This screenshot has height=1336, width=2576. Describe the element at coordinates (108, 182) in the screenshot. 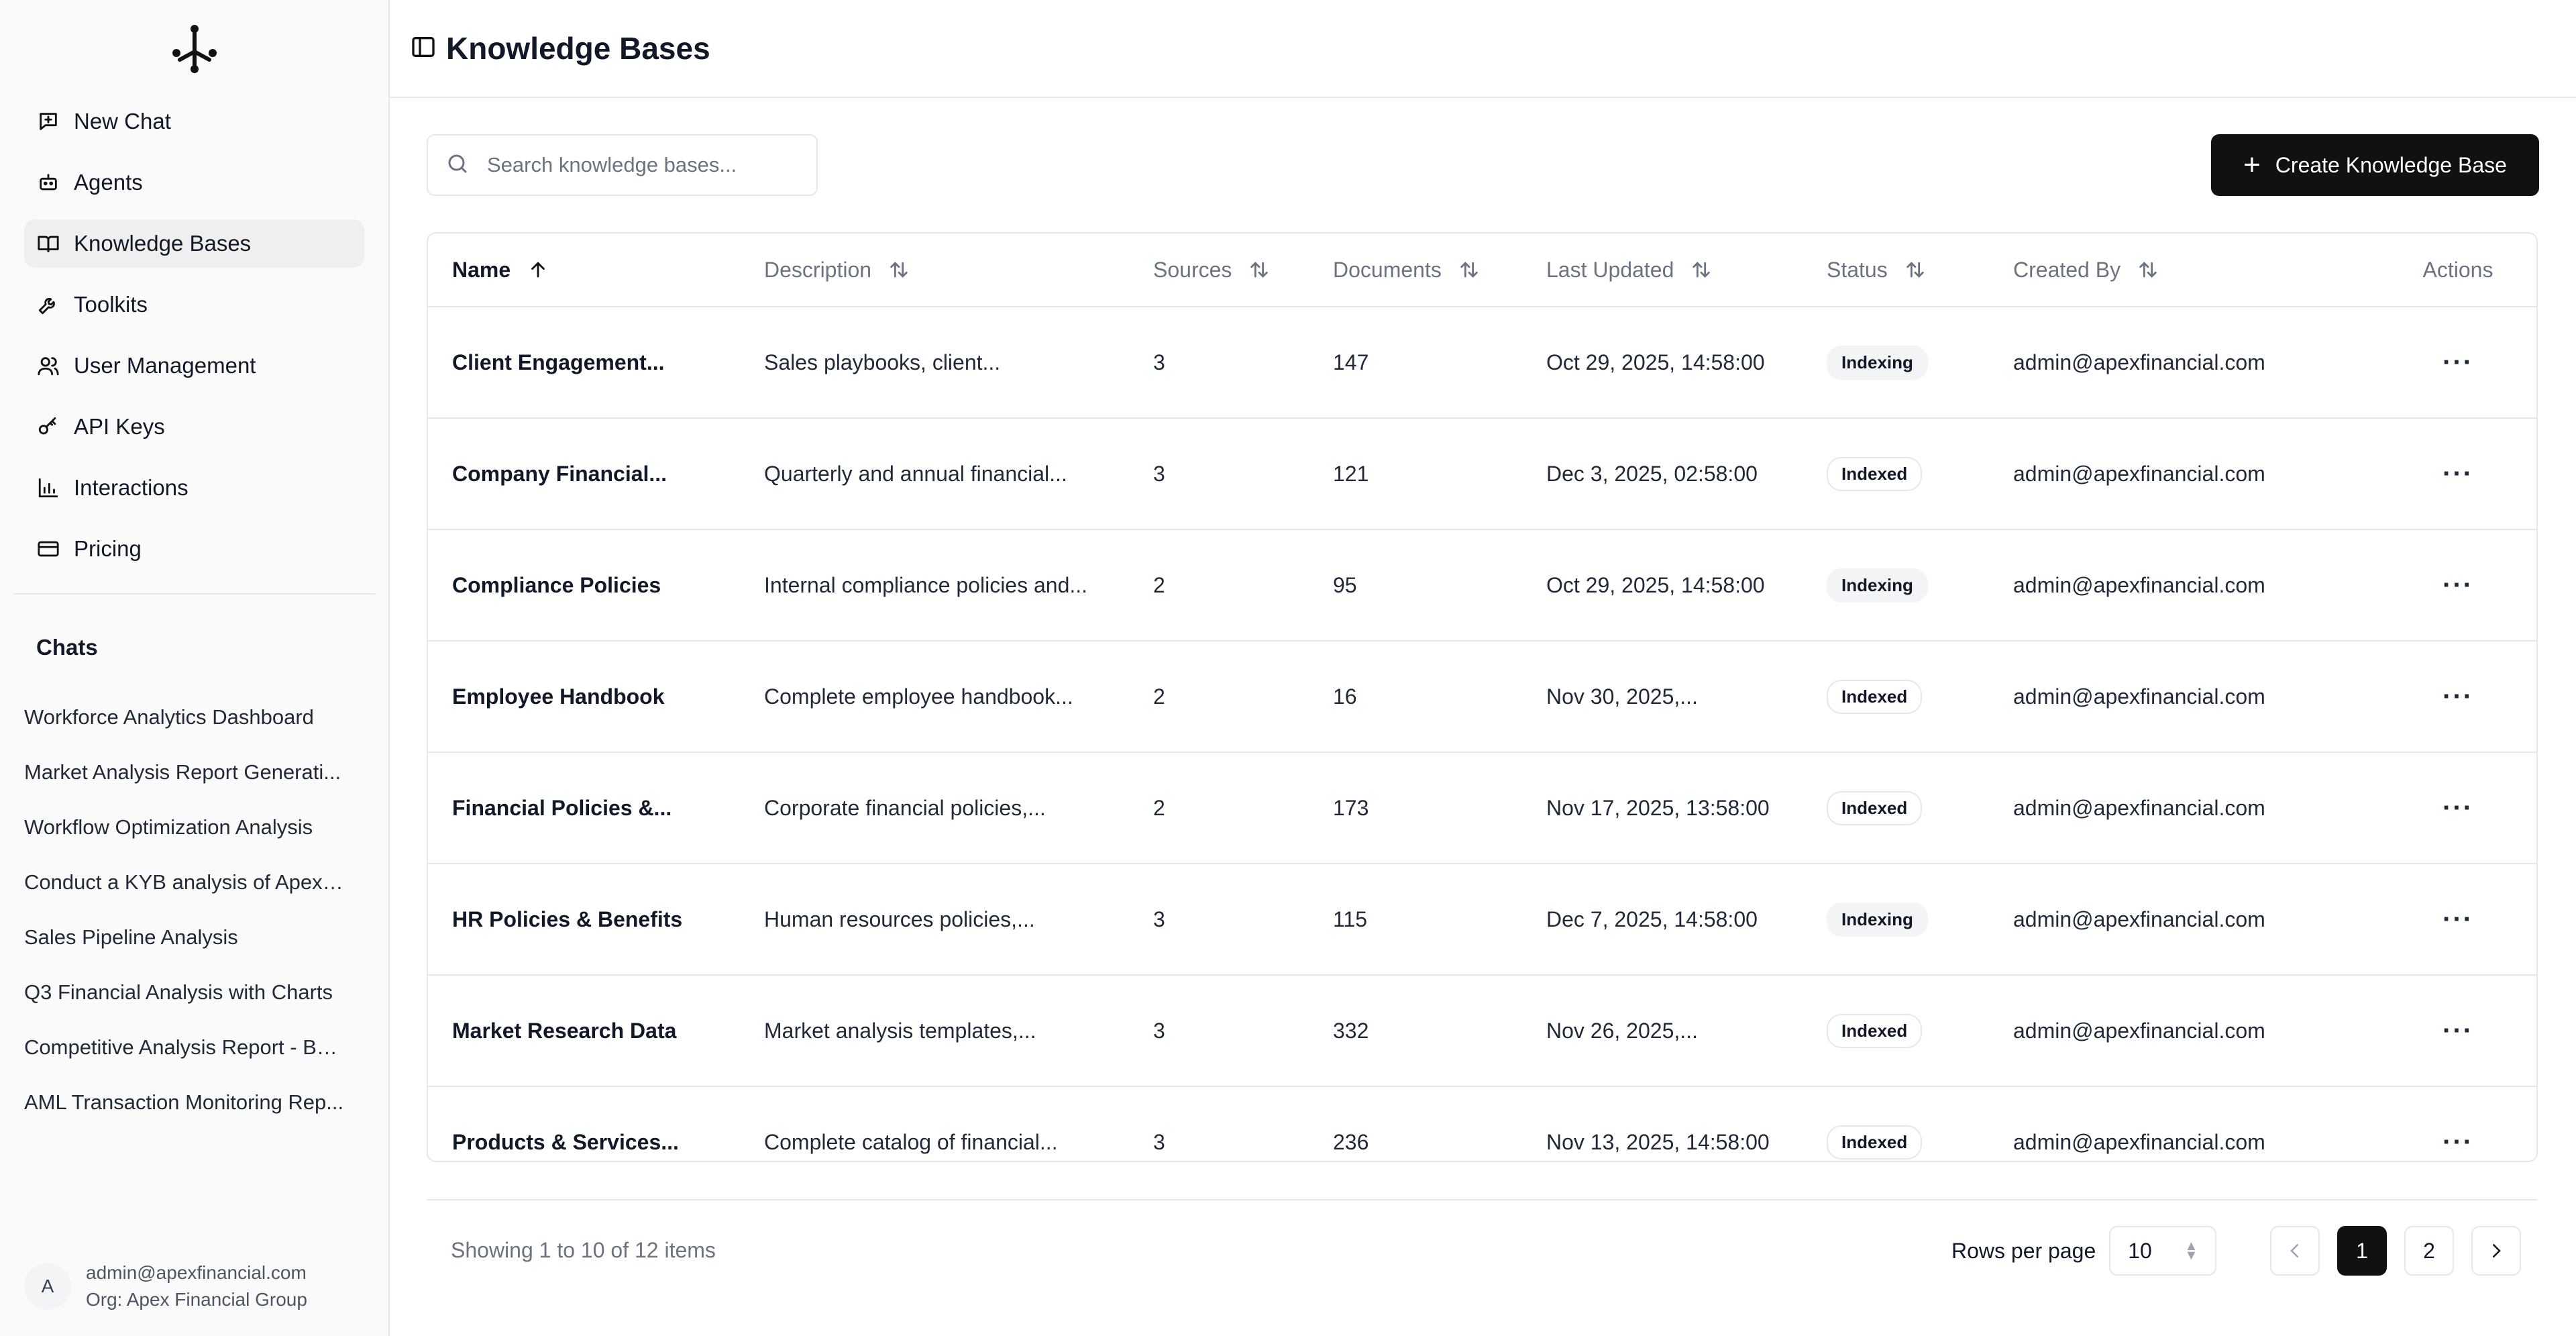

I see `sidebar-item-label: Agents` at that location.